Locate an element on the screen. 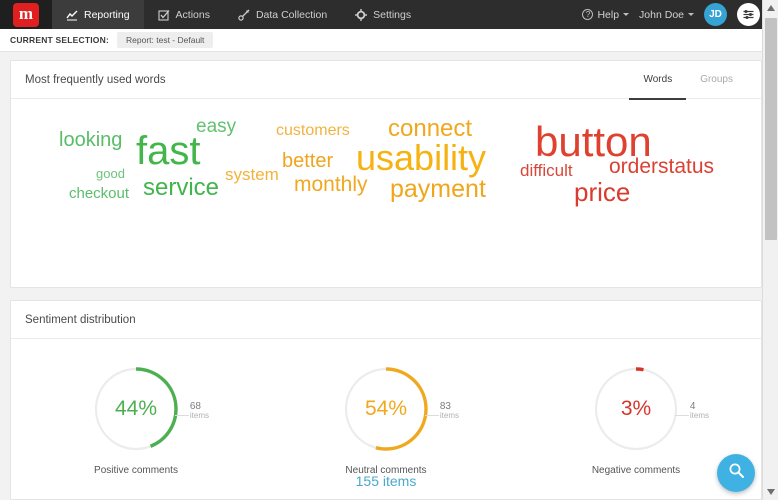  word-cloud-word: good is located at coordinates (110, 173).